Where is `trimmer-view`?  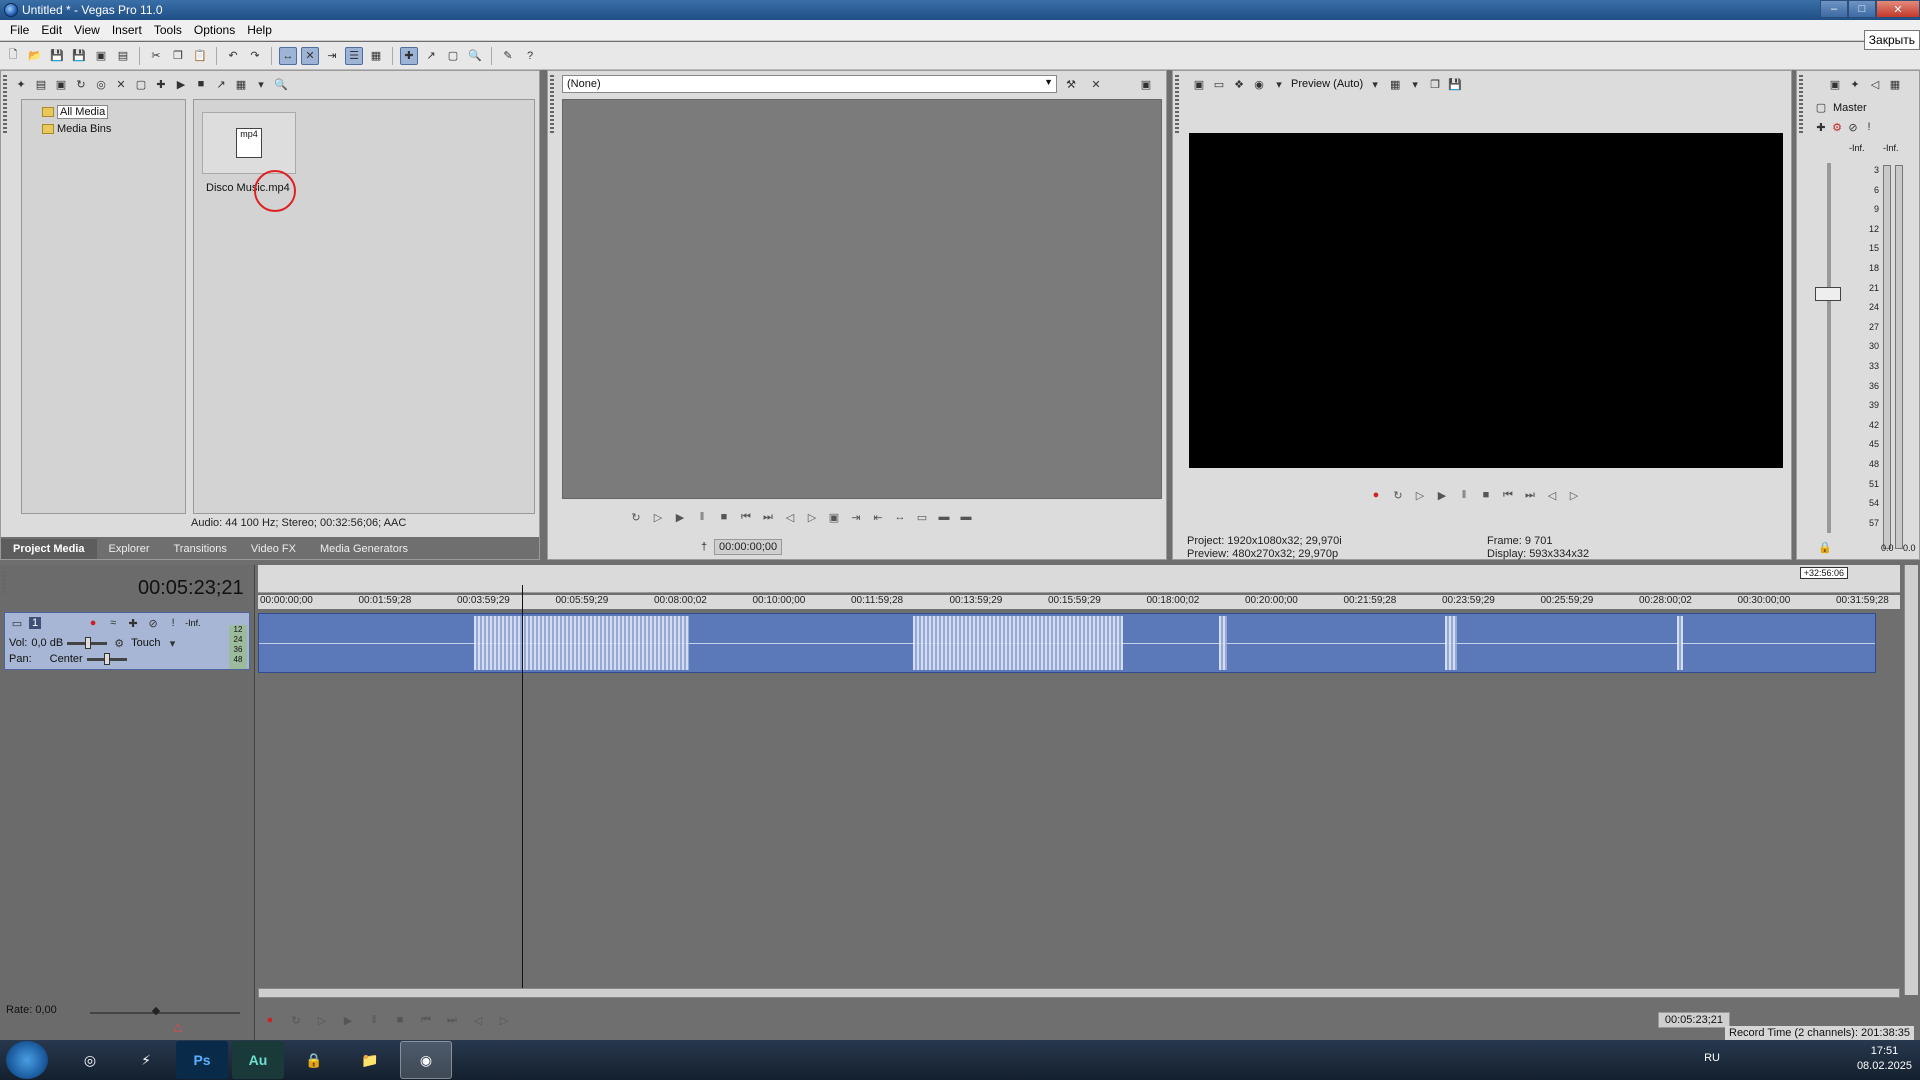 trimmer-view is located at coordinates (862, 299).